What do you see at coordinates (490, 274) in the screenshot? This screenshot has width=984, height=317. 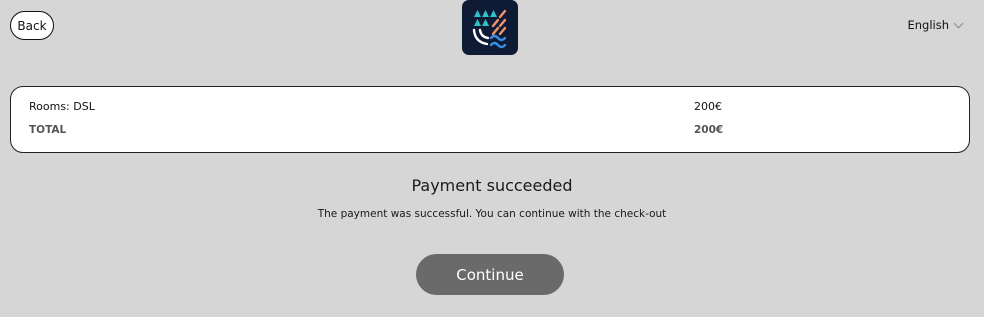 I see `continue-button: Continue` at bounding box center [490, 274].